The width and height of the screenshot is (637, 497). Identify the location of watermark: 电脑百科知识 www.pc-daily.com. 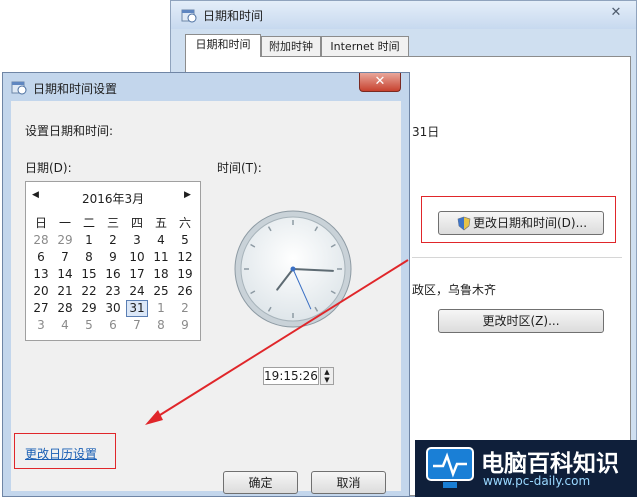
(526, 468).